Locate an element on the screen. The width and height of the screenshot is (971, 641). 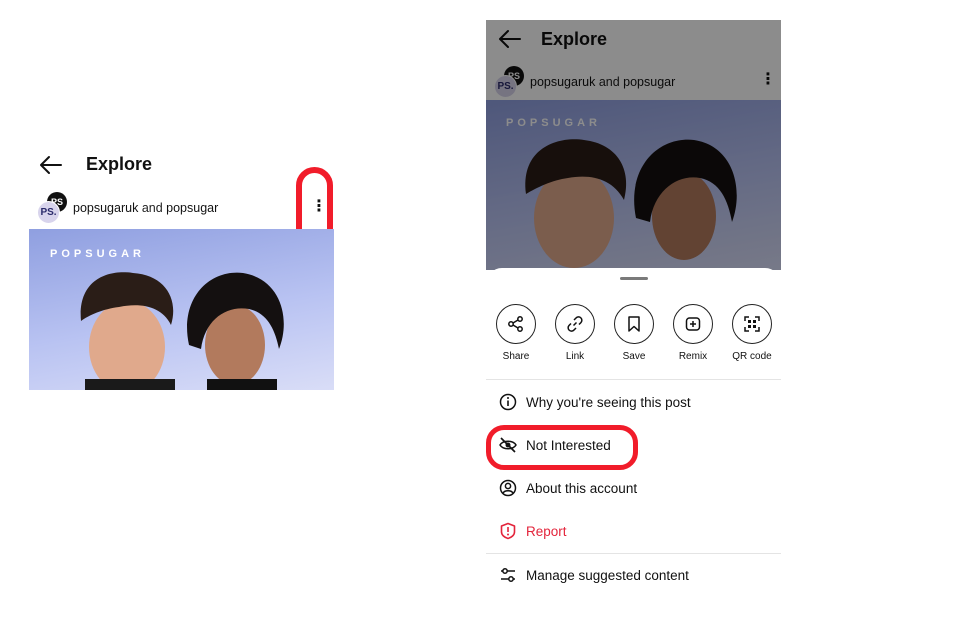
qr-code-button: QR code is located at coordinates (752, 333).